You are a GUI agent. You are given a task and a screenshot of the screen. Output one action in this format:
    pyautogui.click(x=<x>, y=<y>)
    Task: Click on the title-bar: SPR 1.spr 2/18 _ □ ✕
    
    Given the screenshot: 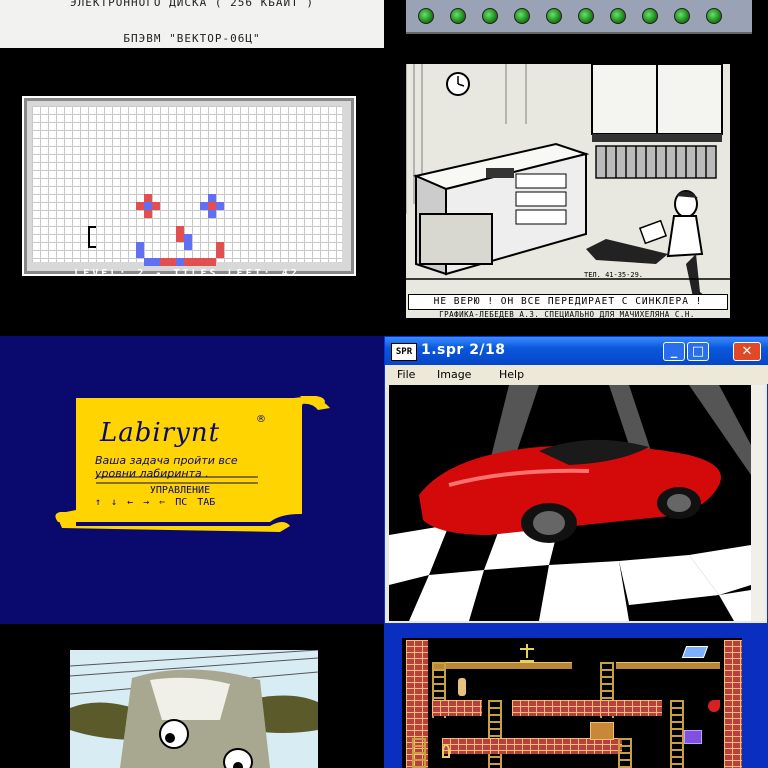 What is the action you would take?
    pyautogui.click(x=576, y=351)
    